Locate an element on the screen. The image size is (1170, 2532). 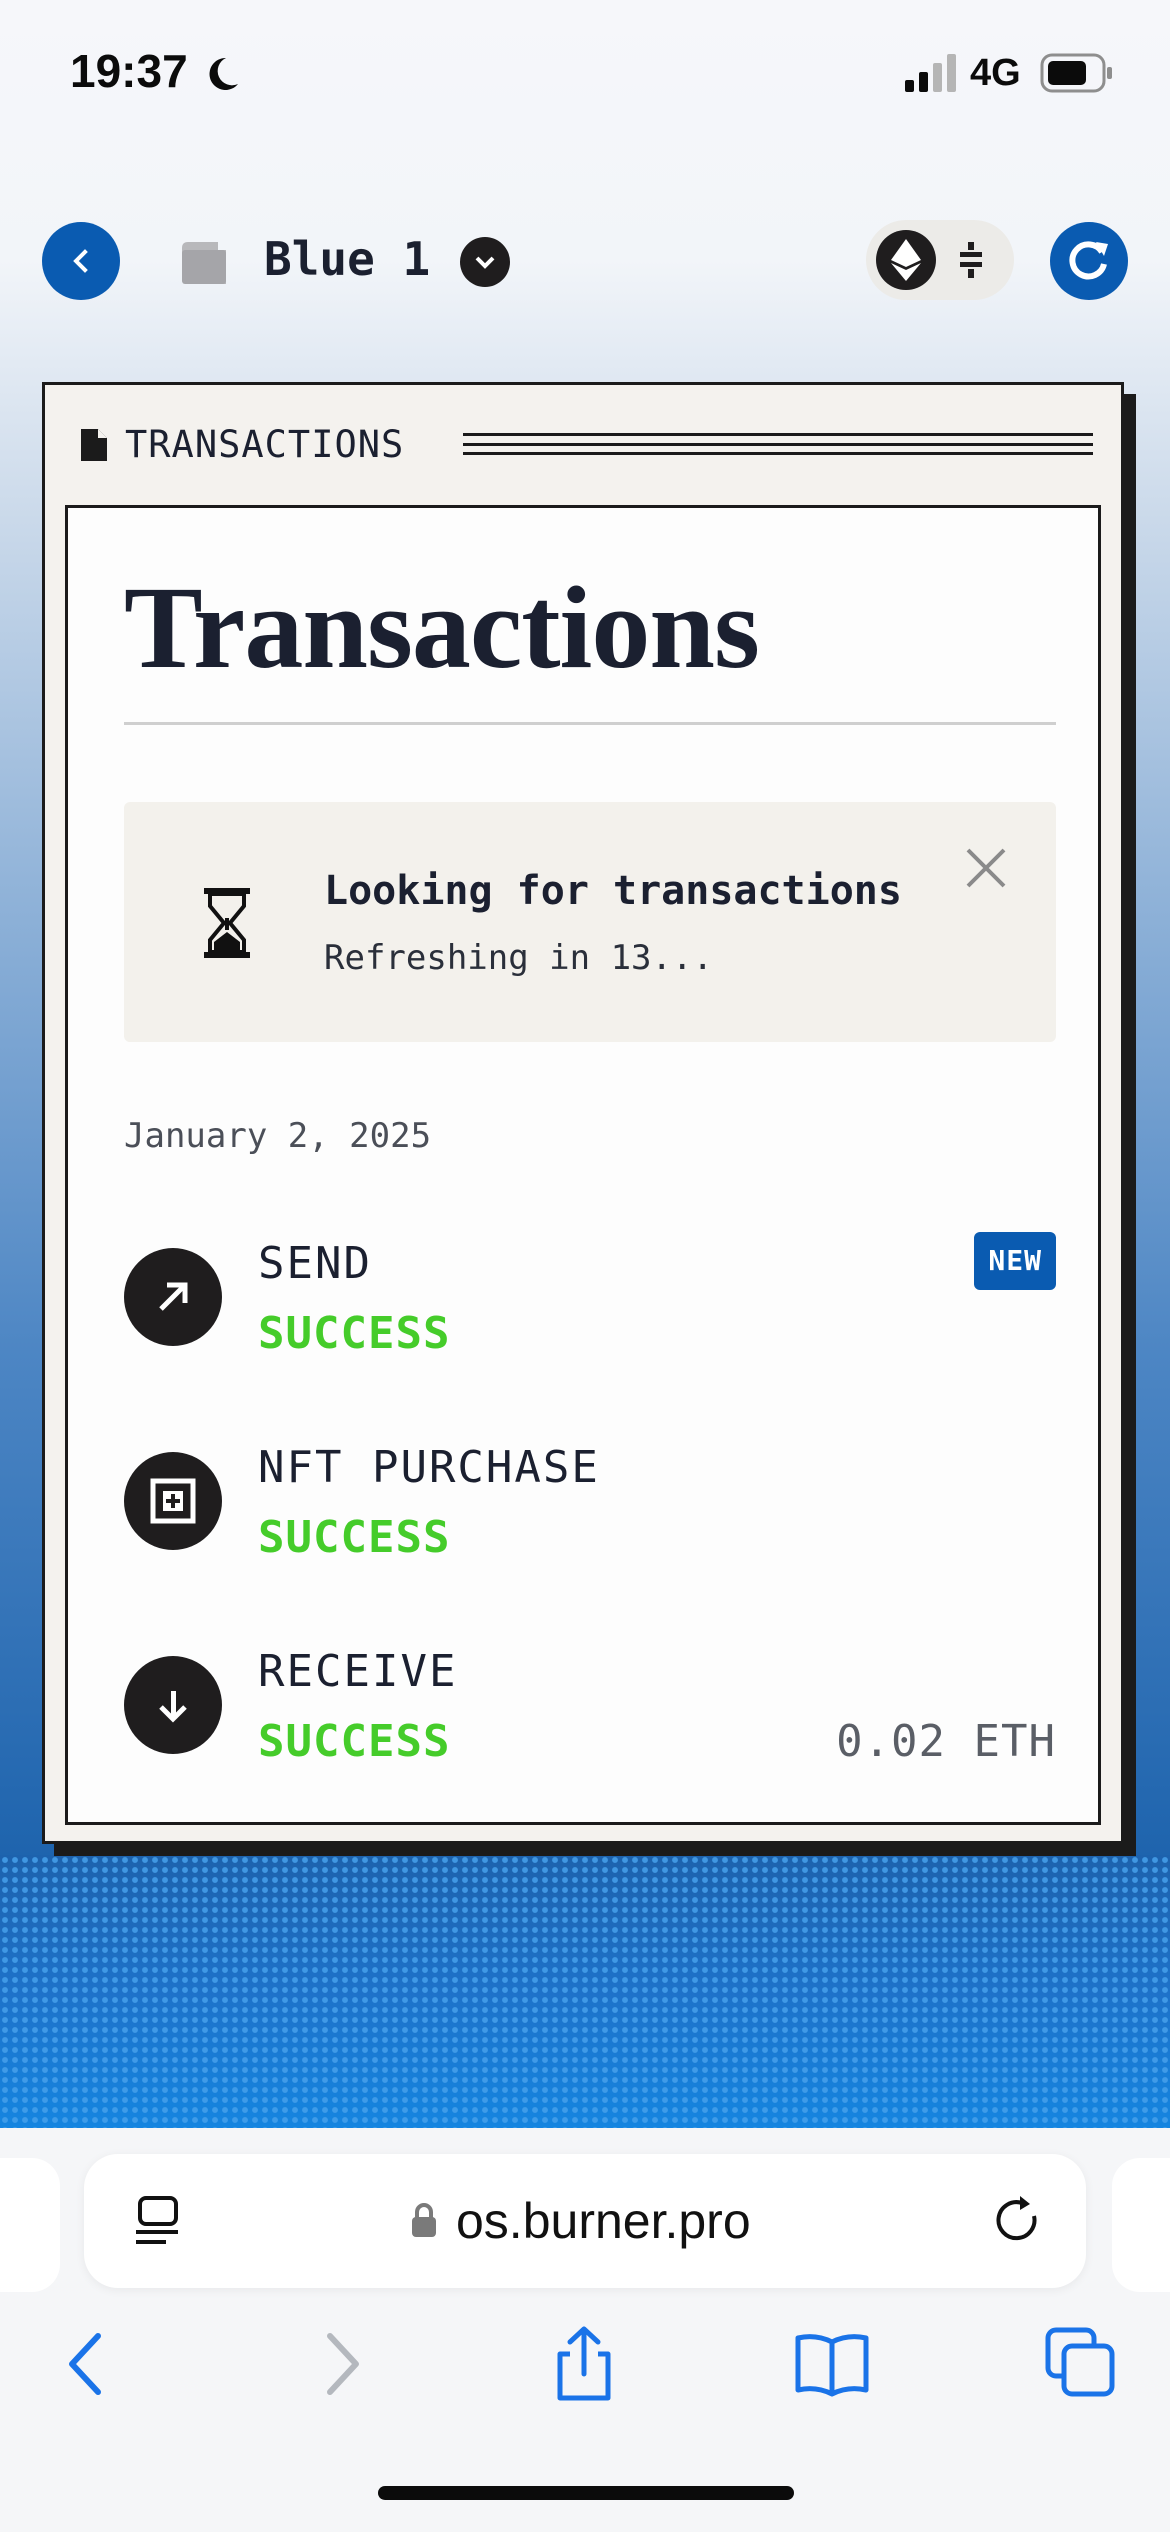
eth-badge is located at coordinates (906, 260).